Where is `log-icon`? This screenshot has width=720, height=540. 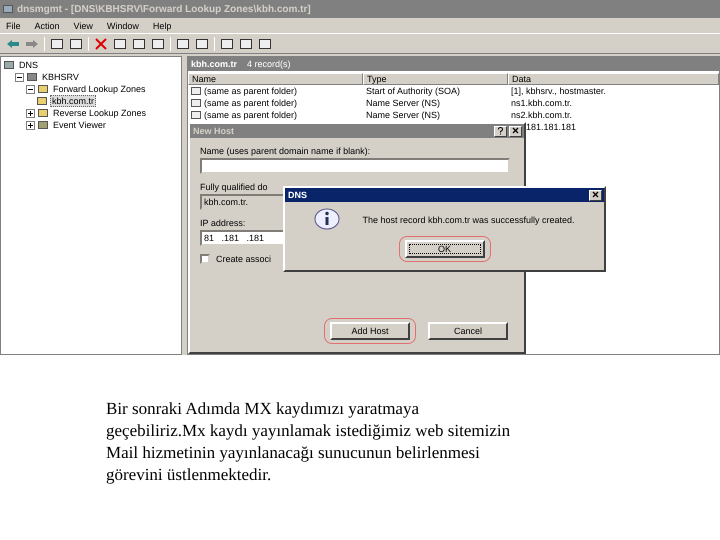
log-icon is located at coordinates (43, 125).